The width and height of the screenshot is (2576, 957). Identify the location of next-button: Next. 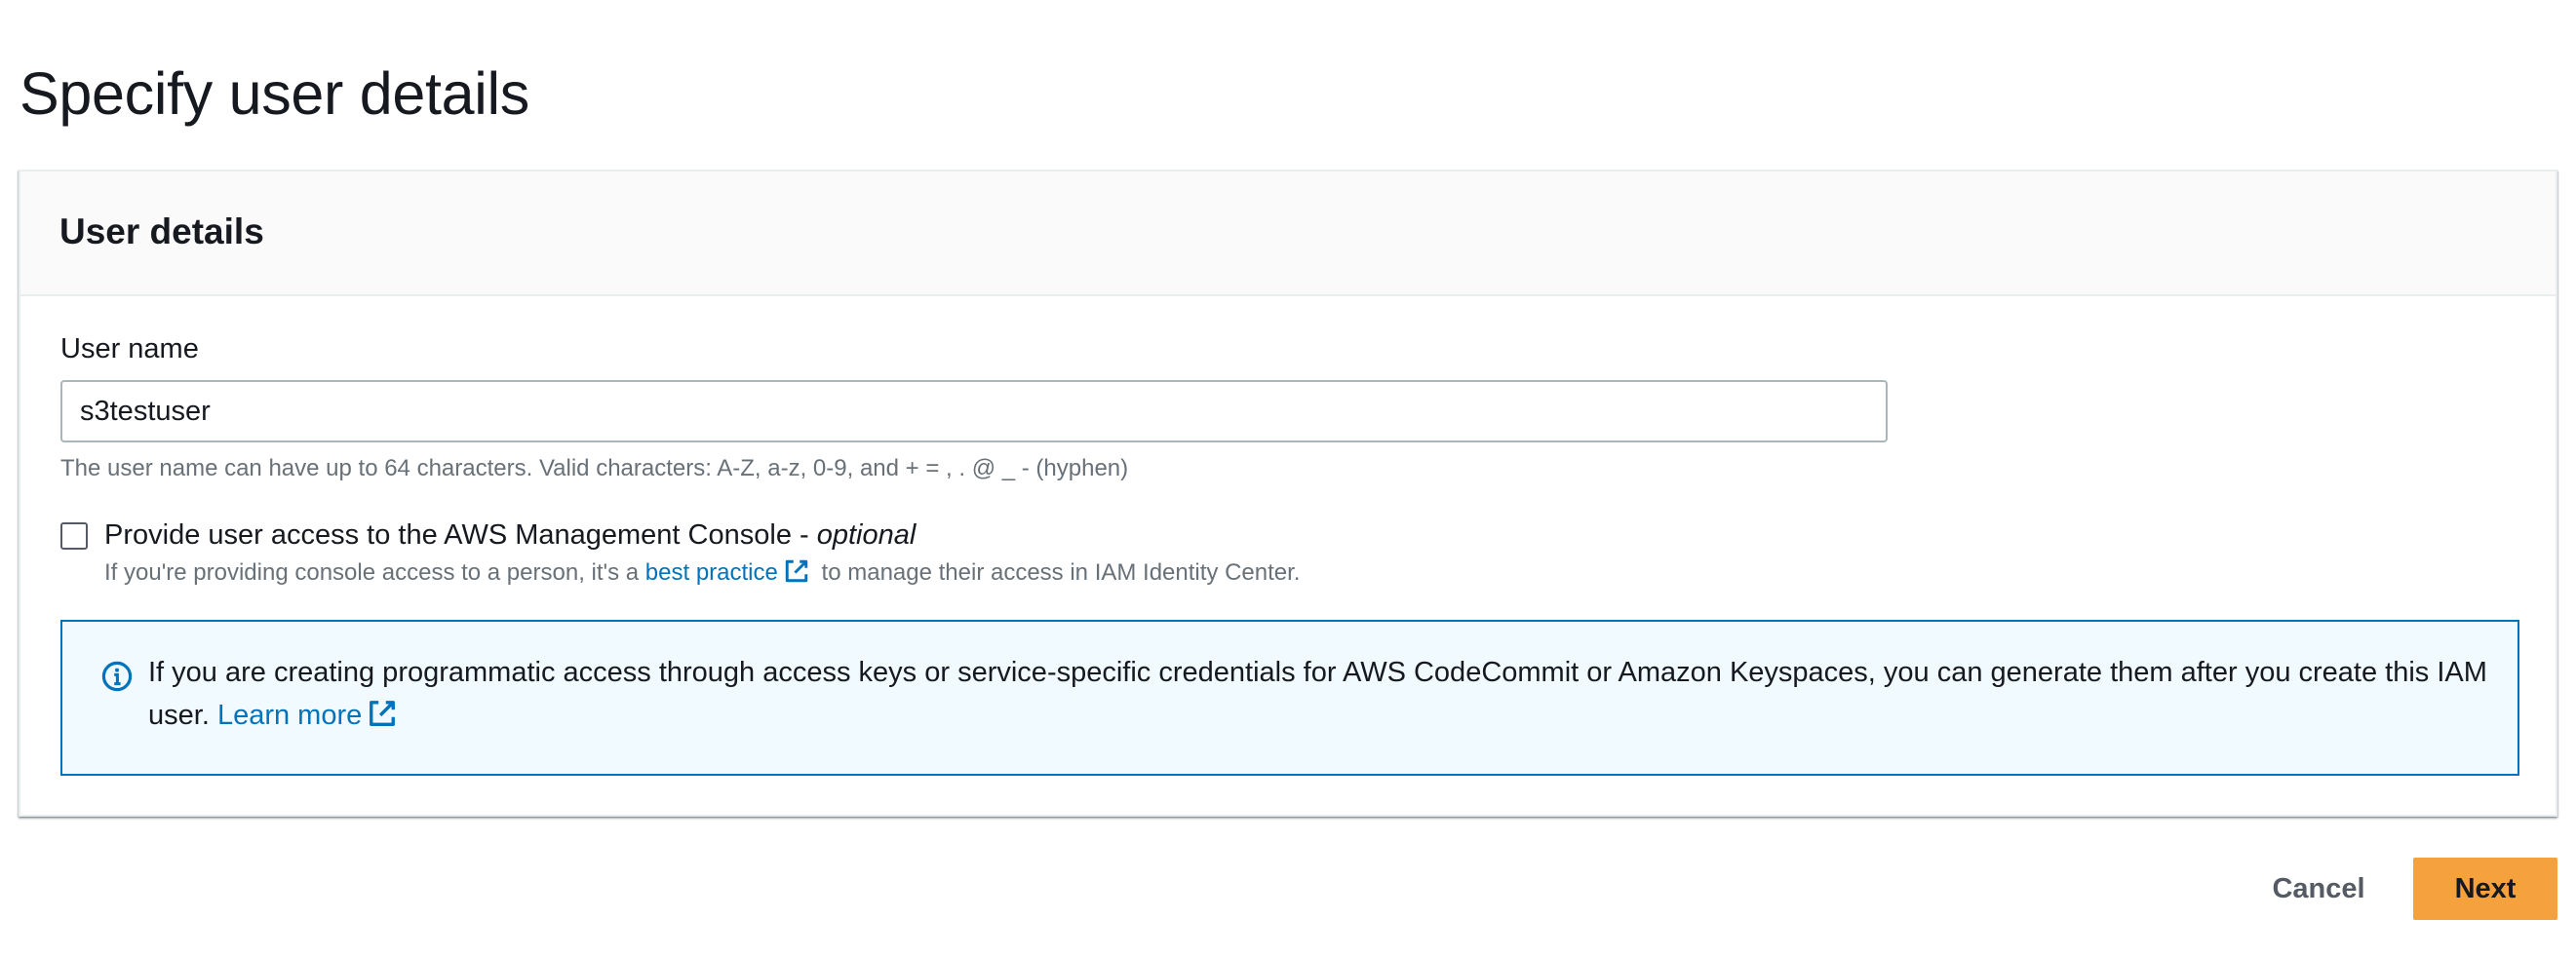
(2485, 889).